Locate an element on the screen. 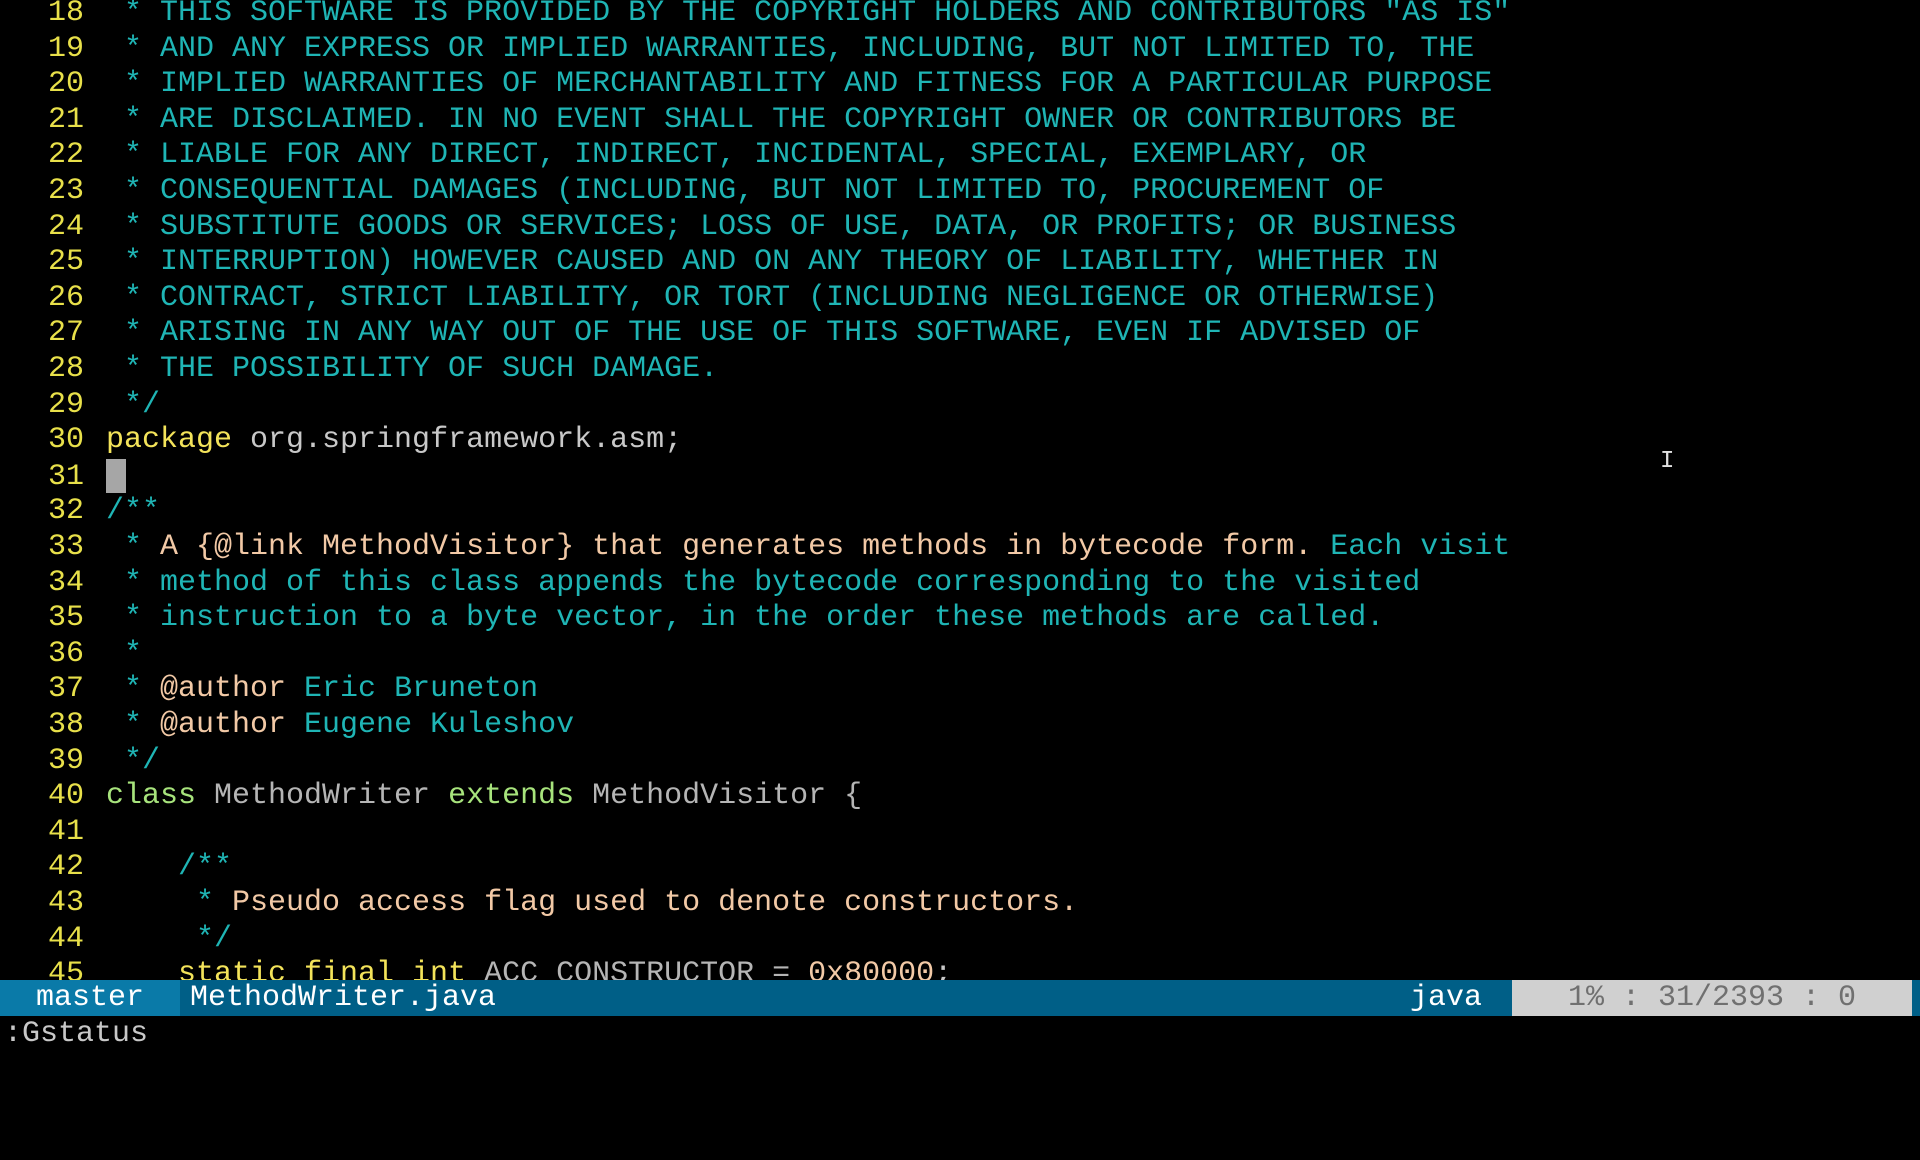 The image size is (1920, 1160). code-token: * THE POSSIBILITY OF SUCH DAMAGE. is located at coordinates (412, 369).